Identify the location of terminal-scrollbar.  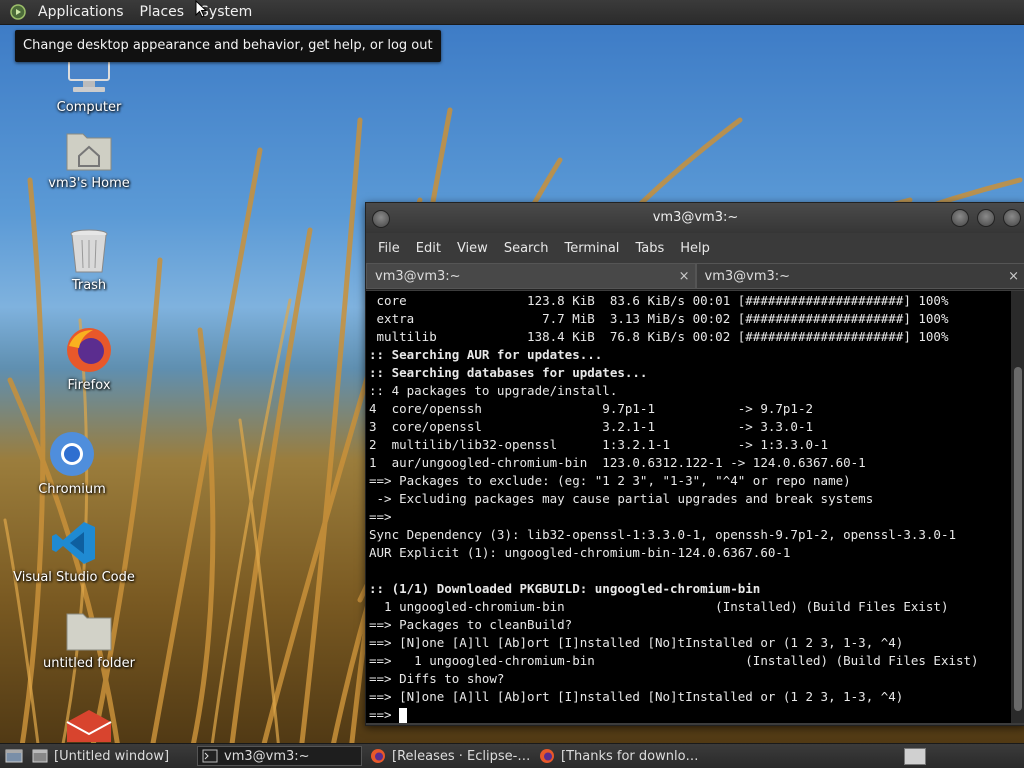
(1017, 507).